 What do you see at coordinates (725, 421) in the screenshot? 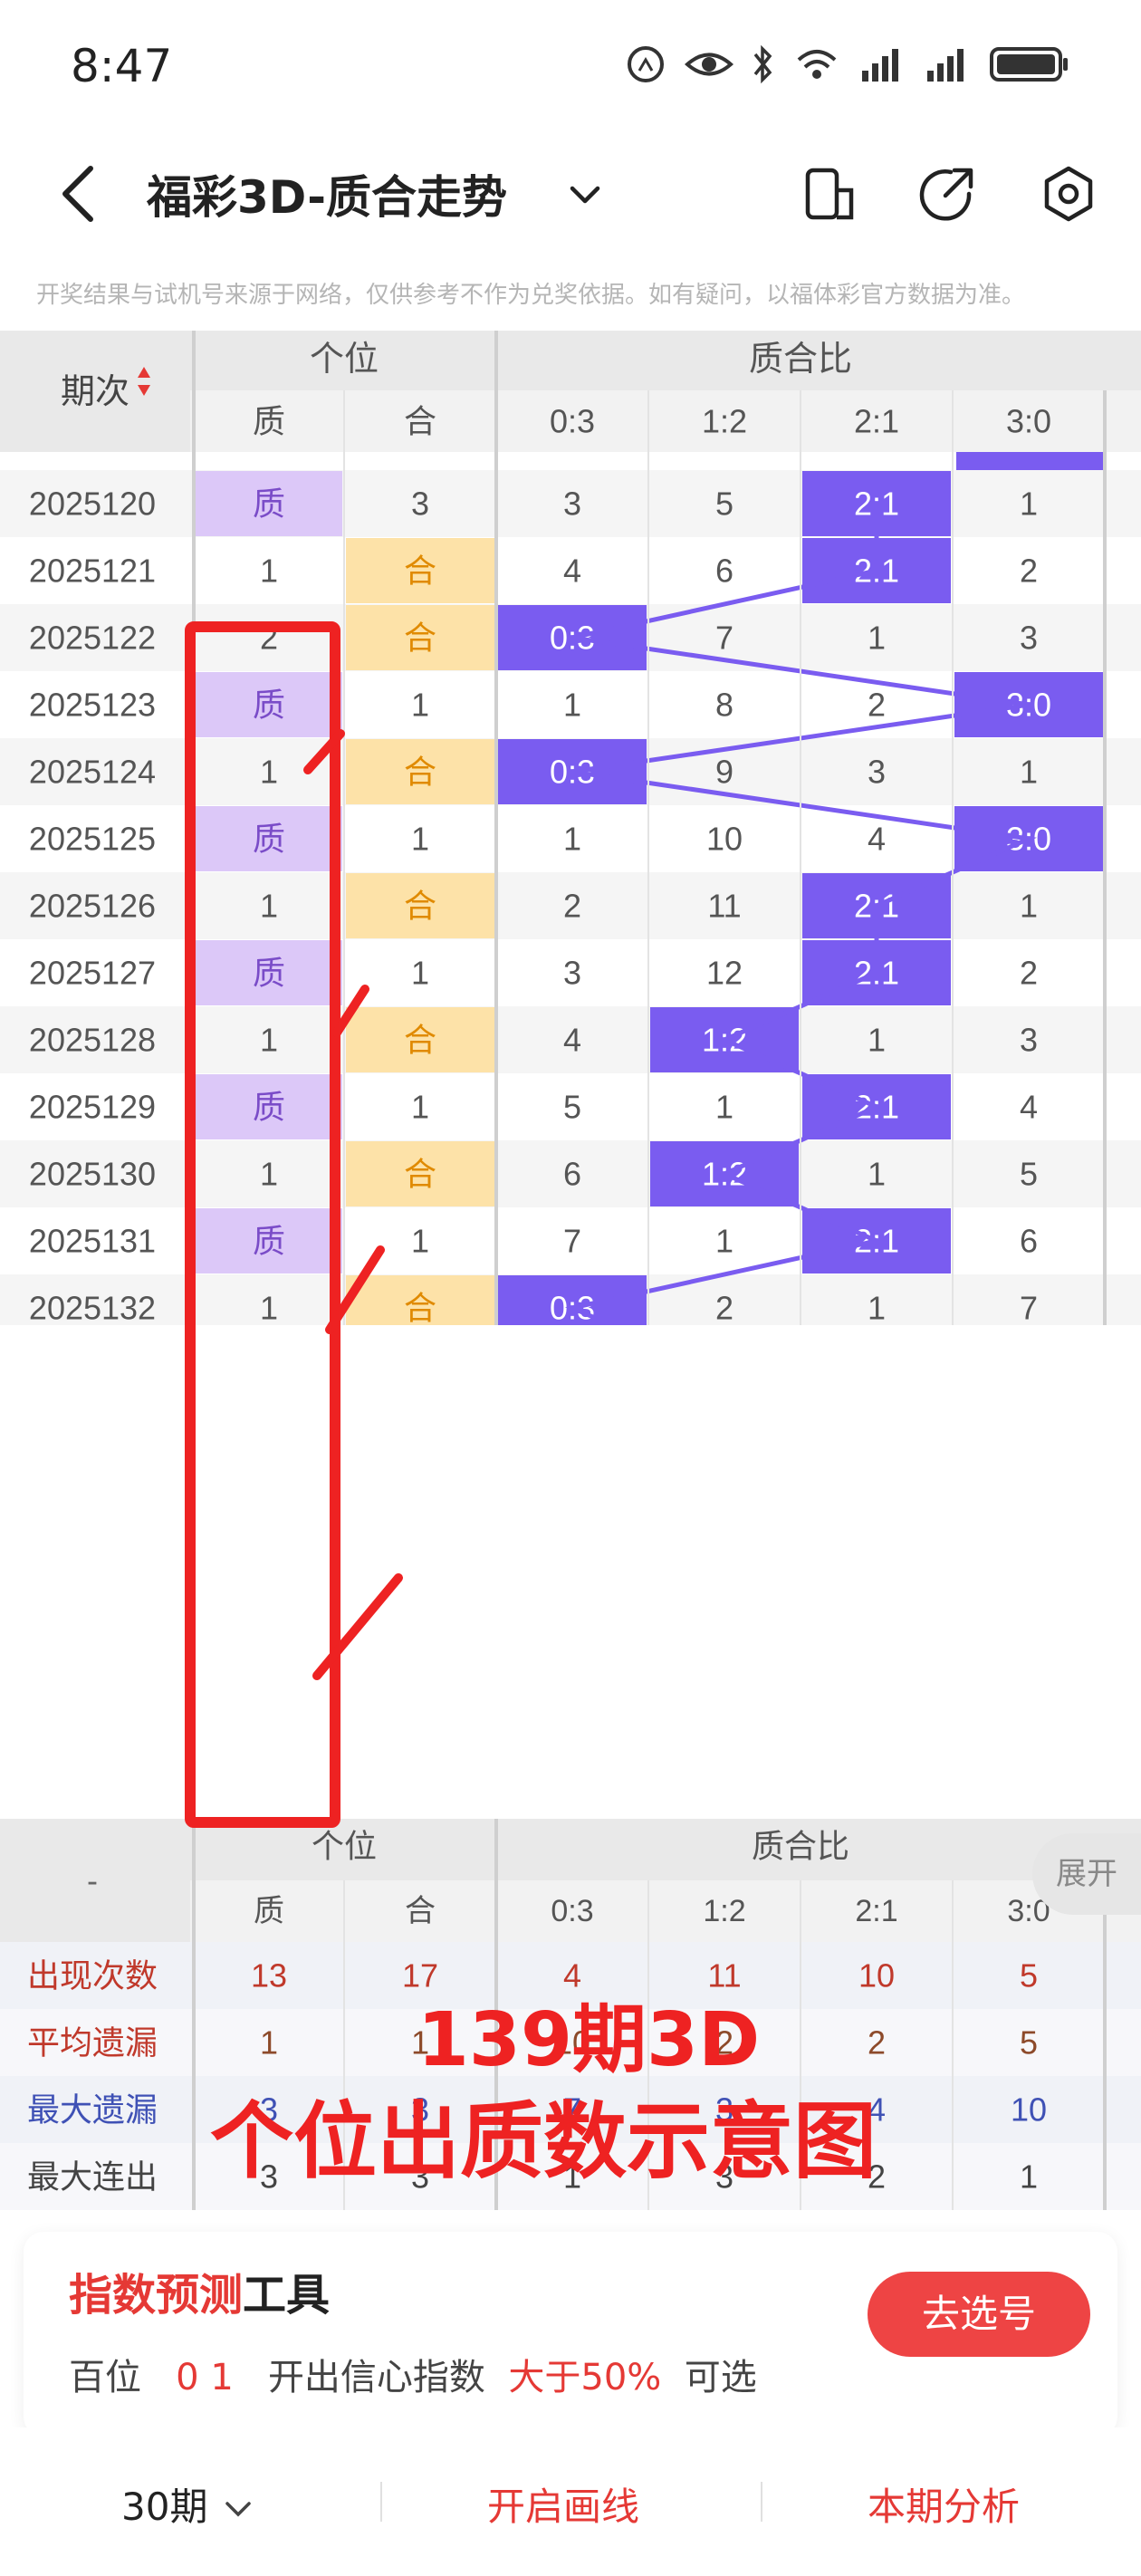
I see `sub-header: 1:2` at bounding box center [725, 421].